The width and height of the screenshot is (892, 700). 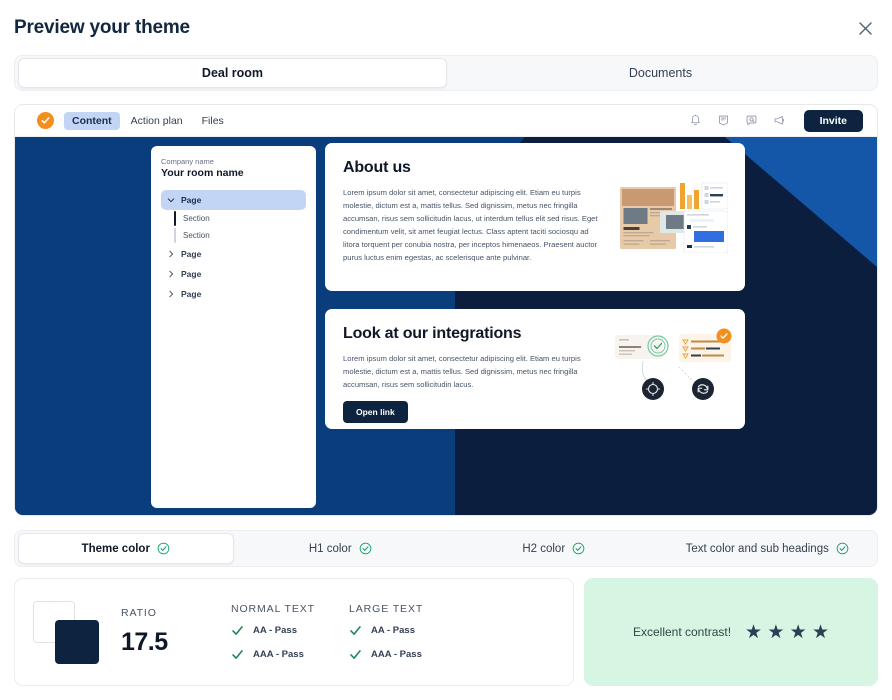 What do you see at coordinates (77, 642) in the screenshot?
I see `swatch-foreground-color` at bounding box center [77, 642].